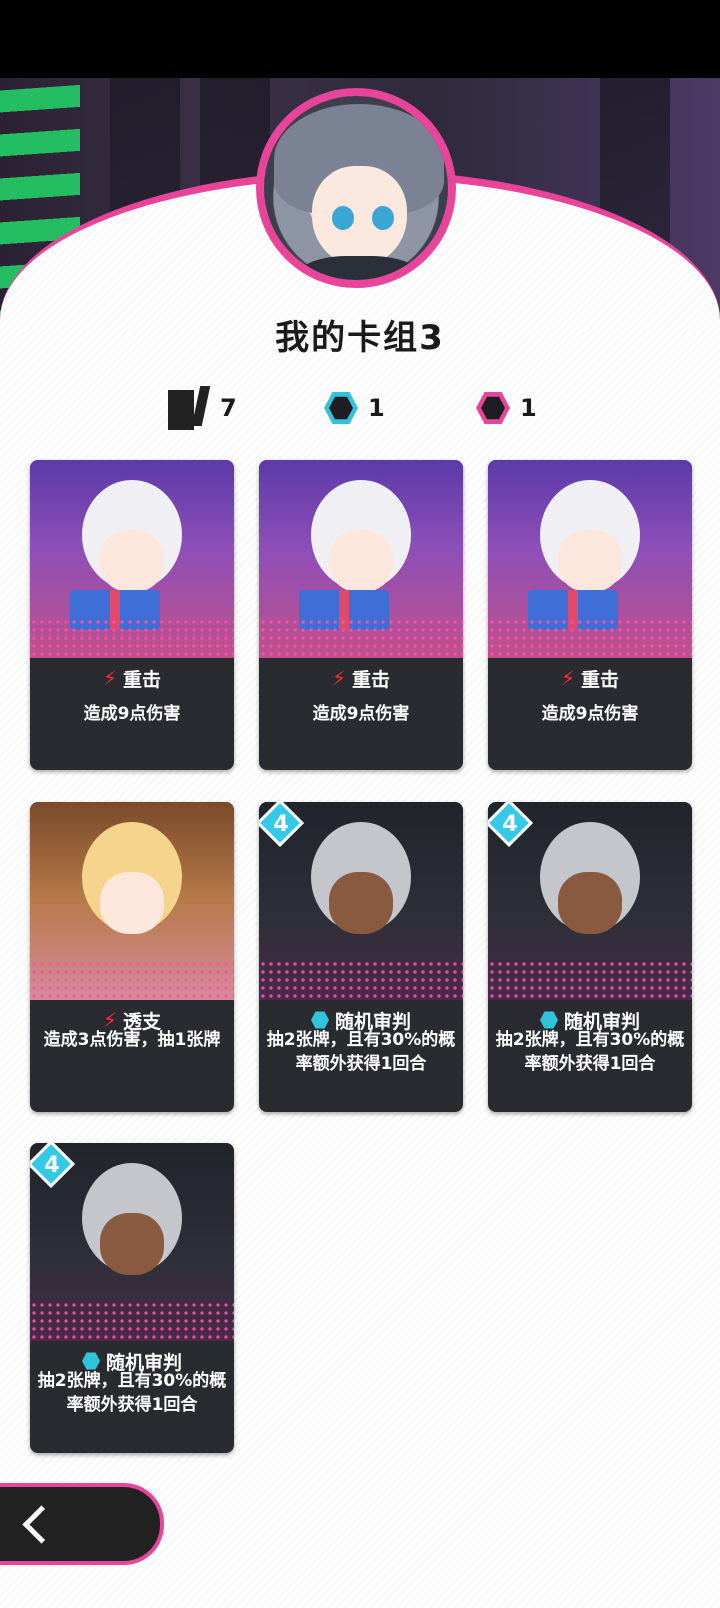 The width and height of the screenshot is (720, 1608). I want to click on deck-avatar, so click(356, 188).